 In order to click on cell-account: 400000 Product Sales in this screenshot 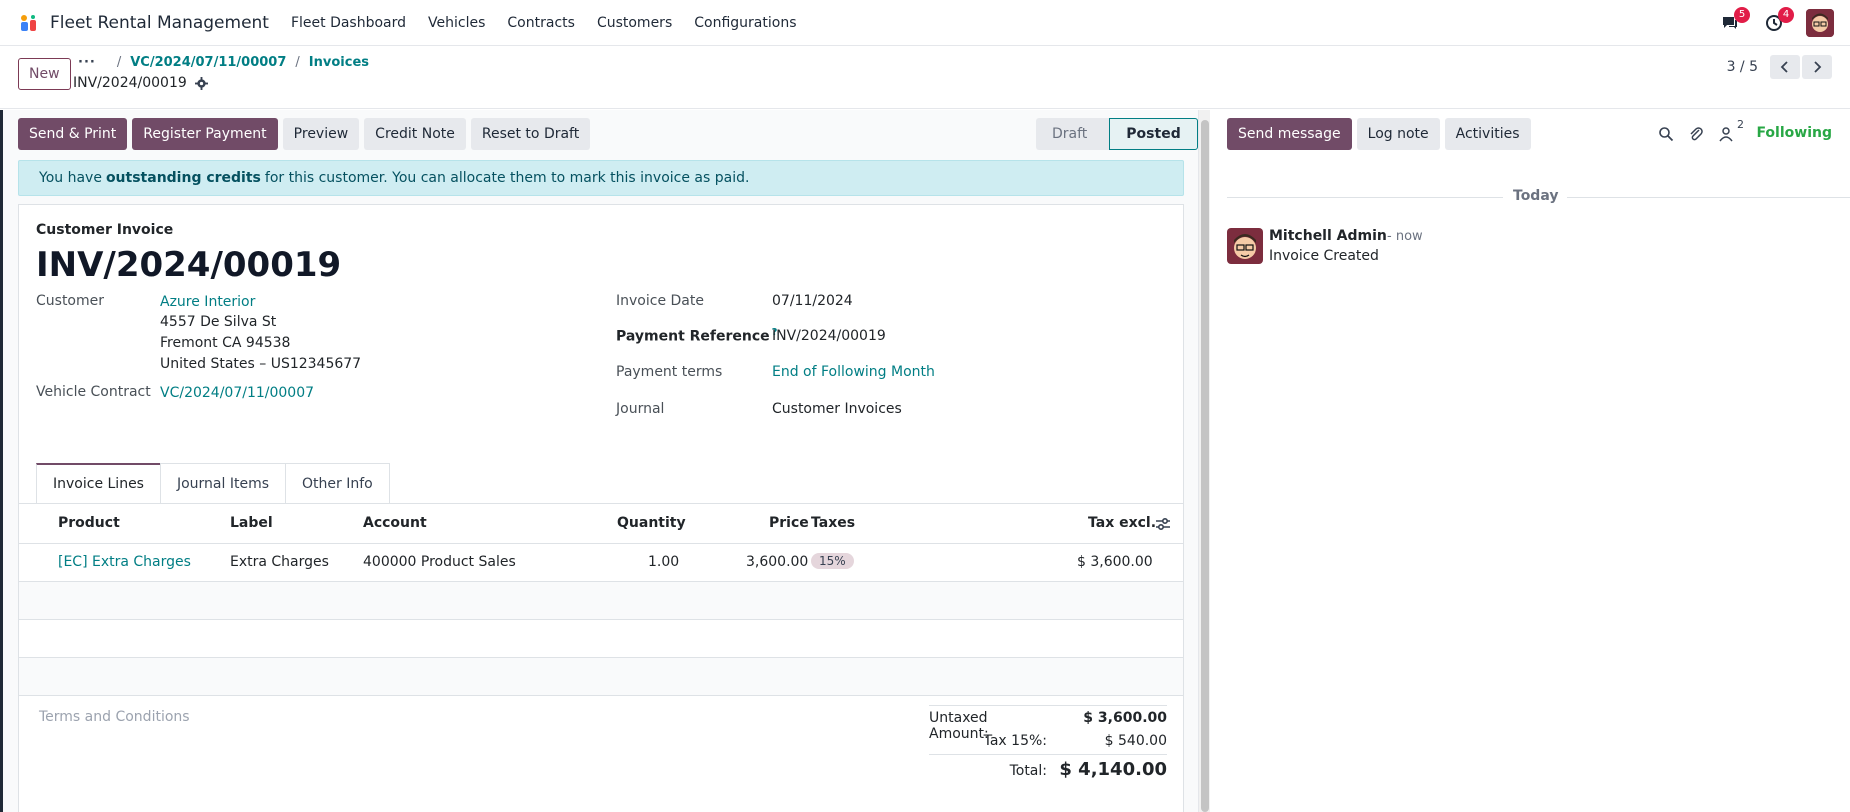, I will do `click(439, 562)`.